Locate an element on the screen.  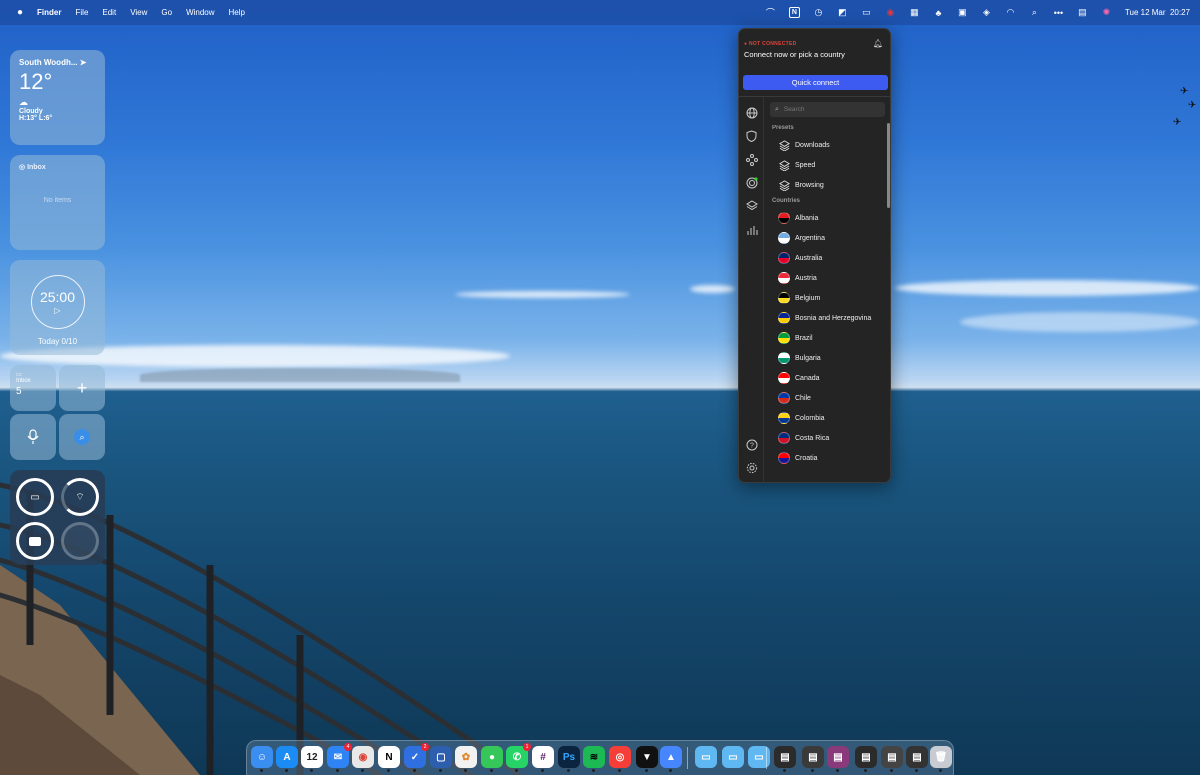
menubar-clock: Tue 12 Mar 20:27 is located at coordinates (1157, 12).